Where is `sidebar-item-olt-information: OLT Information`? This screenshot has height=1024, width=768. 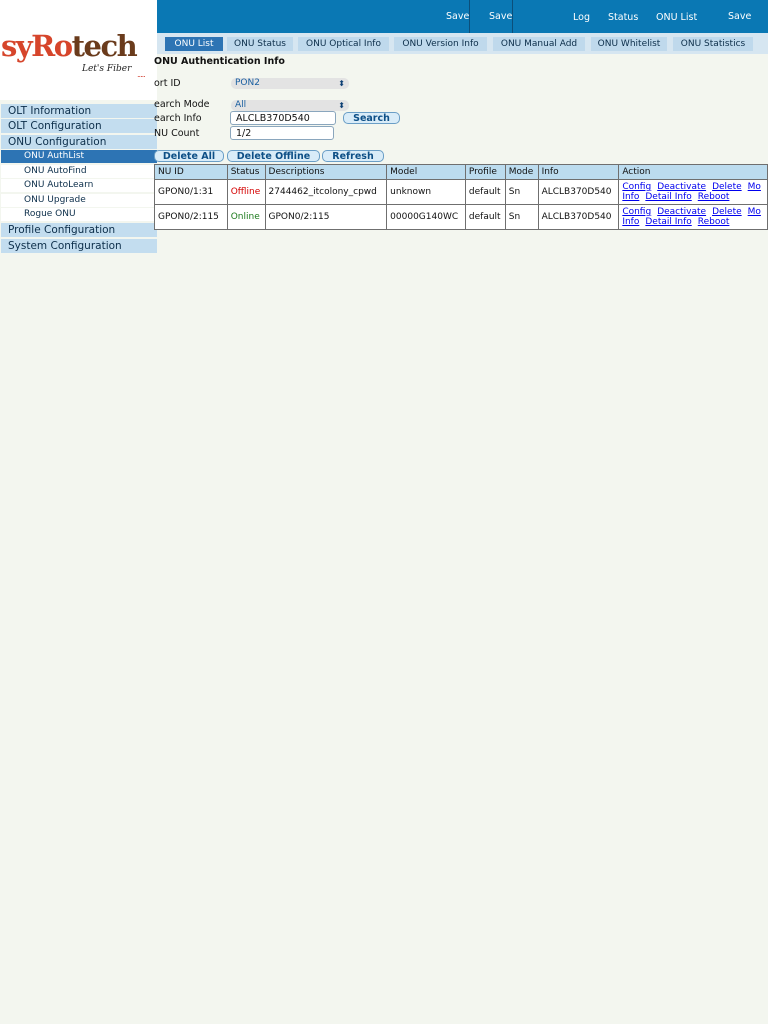
sidebar-item-olt-information: OLT Information is located at coordinates (79, 111).